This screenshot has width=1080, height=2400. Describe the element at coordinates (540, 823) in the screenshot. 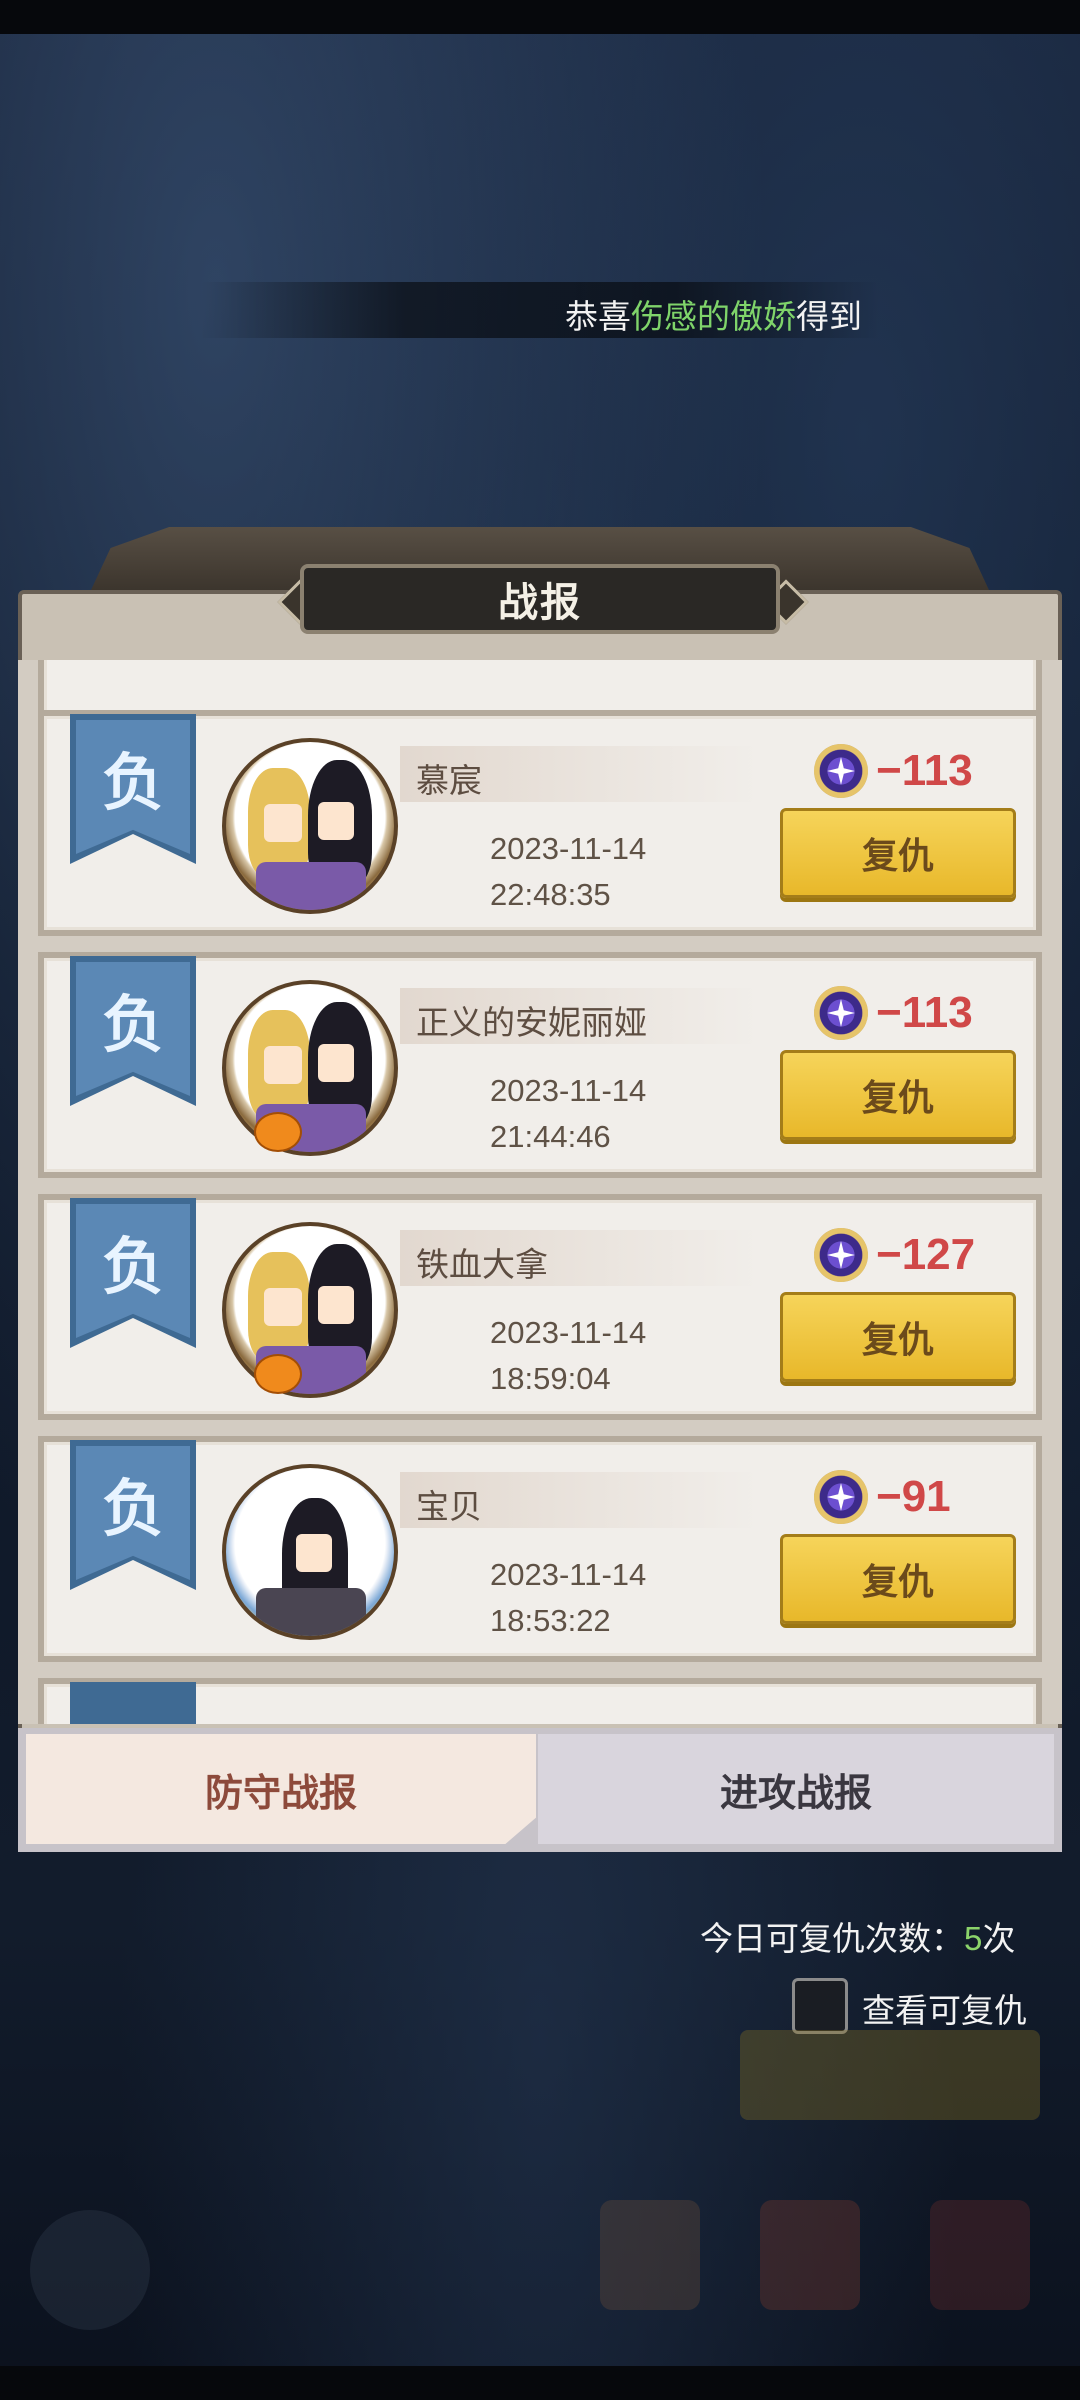

I see `battle-record-card: 负 慕宸 2023-11-14 22:48:35 −113 复仇` at that location.